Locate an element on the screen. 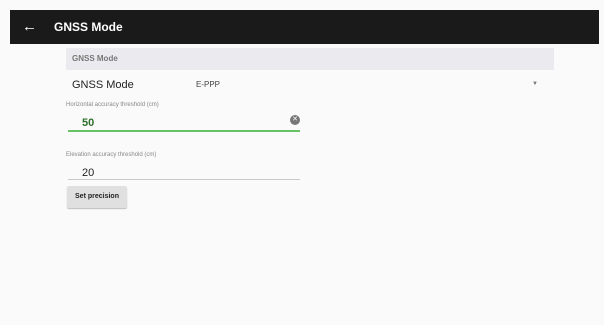  elevation-threshold-input: 20 is located at coordinates (88, 173).